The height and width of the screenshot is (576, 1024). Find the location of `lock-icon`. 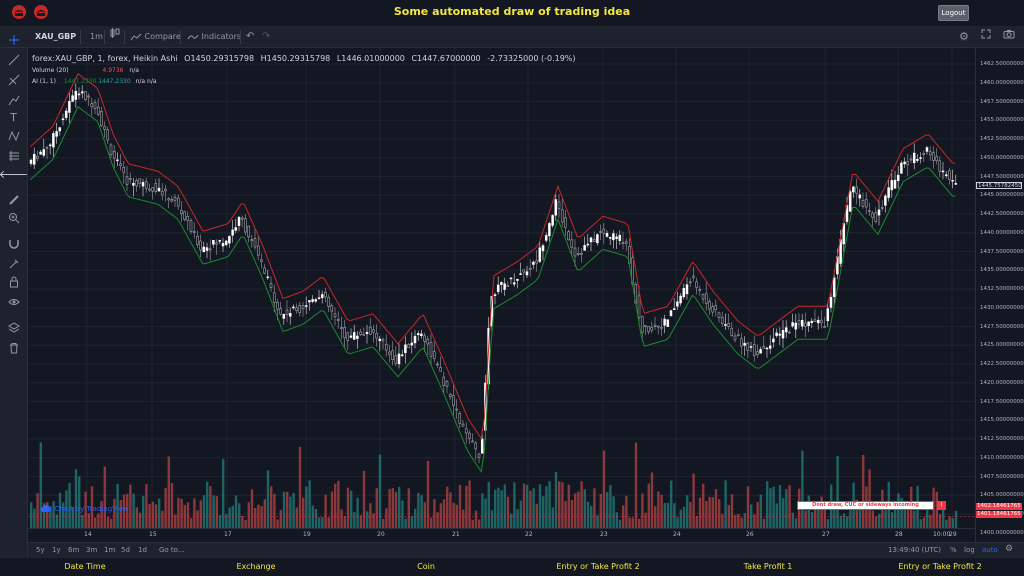

lock-icon is located at coordinates (13, 281).